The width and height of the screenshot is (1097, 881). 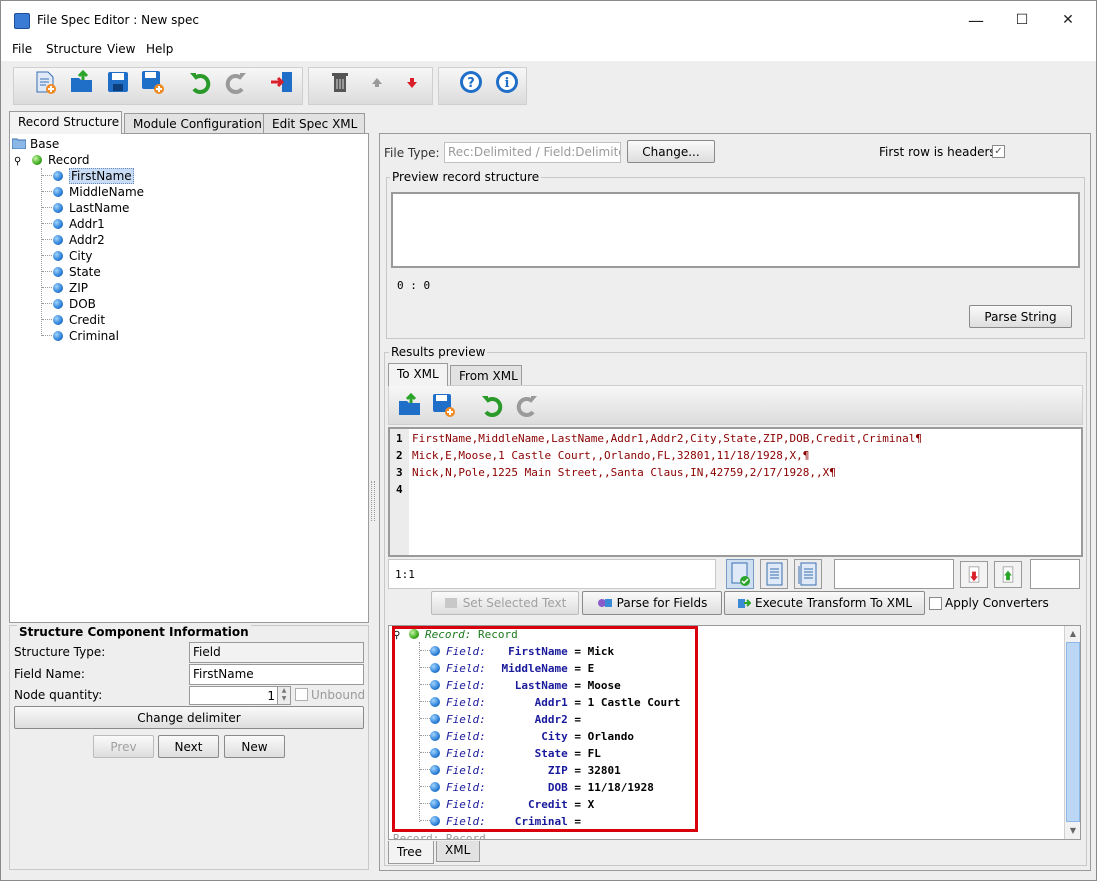 I want to click on results-save-as-button, so click(x=444, y=405).